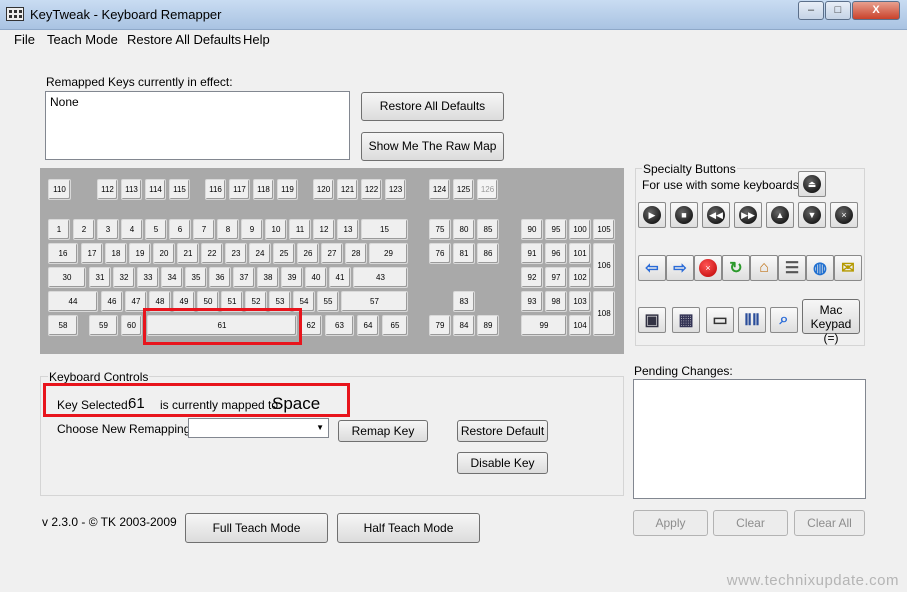 The height and width of the screenshot is (592, 907). What do you see at coordinates (67, 277) in the screenshot?
I see `key-30: 30` at bounding box center [67, 277].